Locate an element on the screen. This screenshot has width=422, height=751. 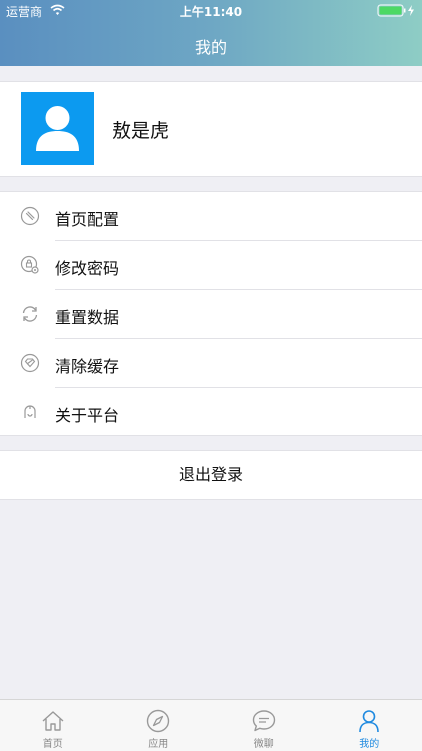
menu-item-label: 首页配置 is located at coordinates (87, 218).